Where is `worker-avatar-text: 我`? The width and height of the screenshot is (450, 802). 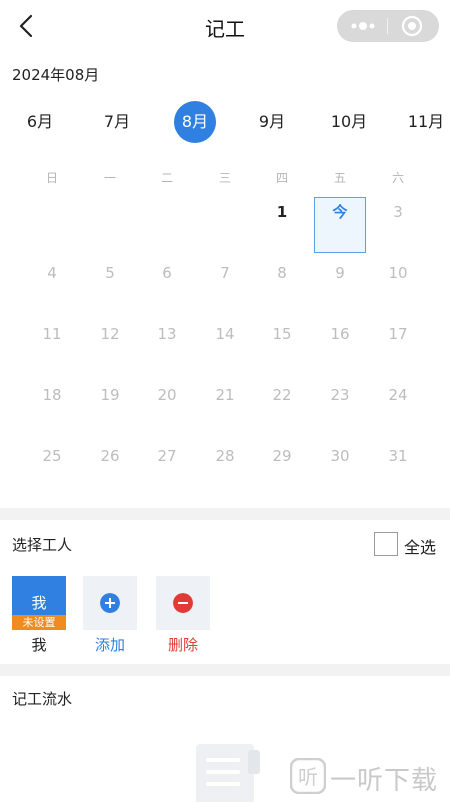
worker-avatar-text: 我 is located at coordinates (39, 603).